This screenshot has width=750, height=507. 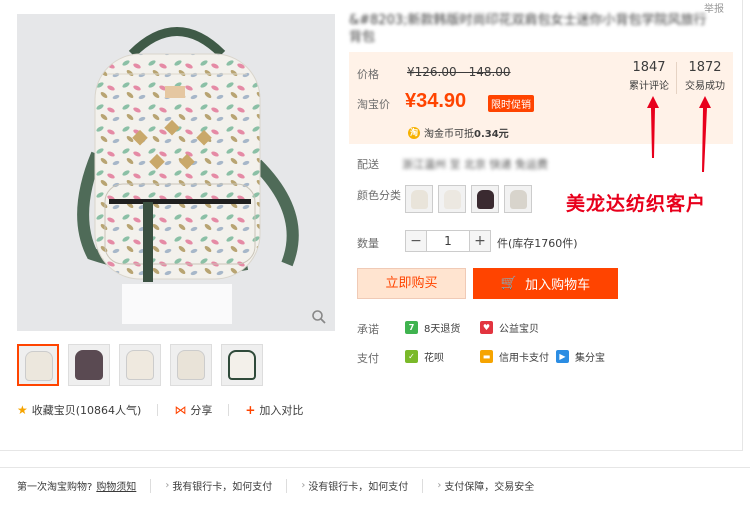 What do you see at coordinates (222, 485) in the screenshot?
I see `has-card-link: 我有银行卡，如何支付` at bounding box center [222, 485].